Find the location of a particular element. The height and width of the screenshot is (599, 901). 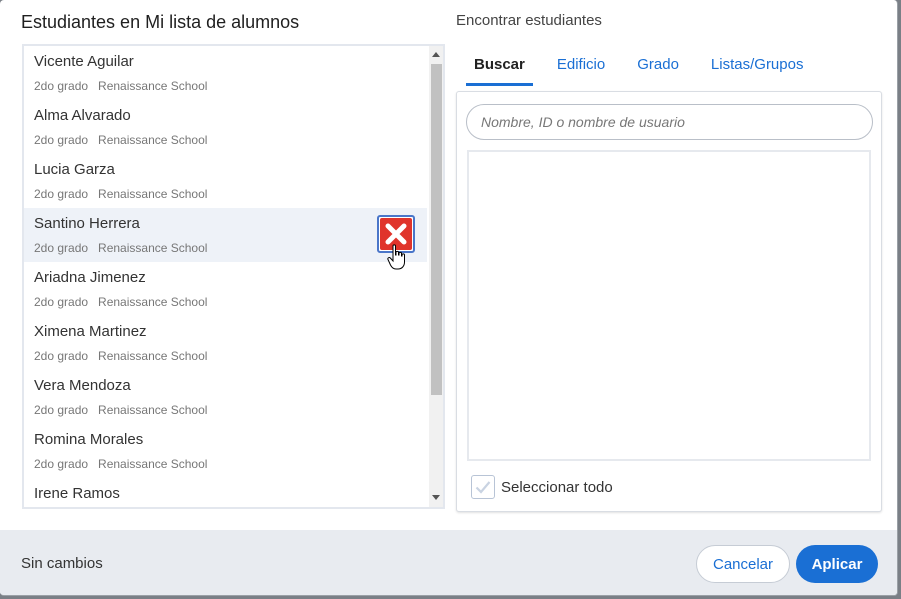

list-item: Irene Ramos2do gradoRenaissance School is located at coordinates (225, 492).